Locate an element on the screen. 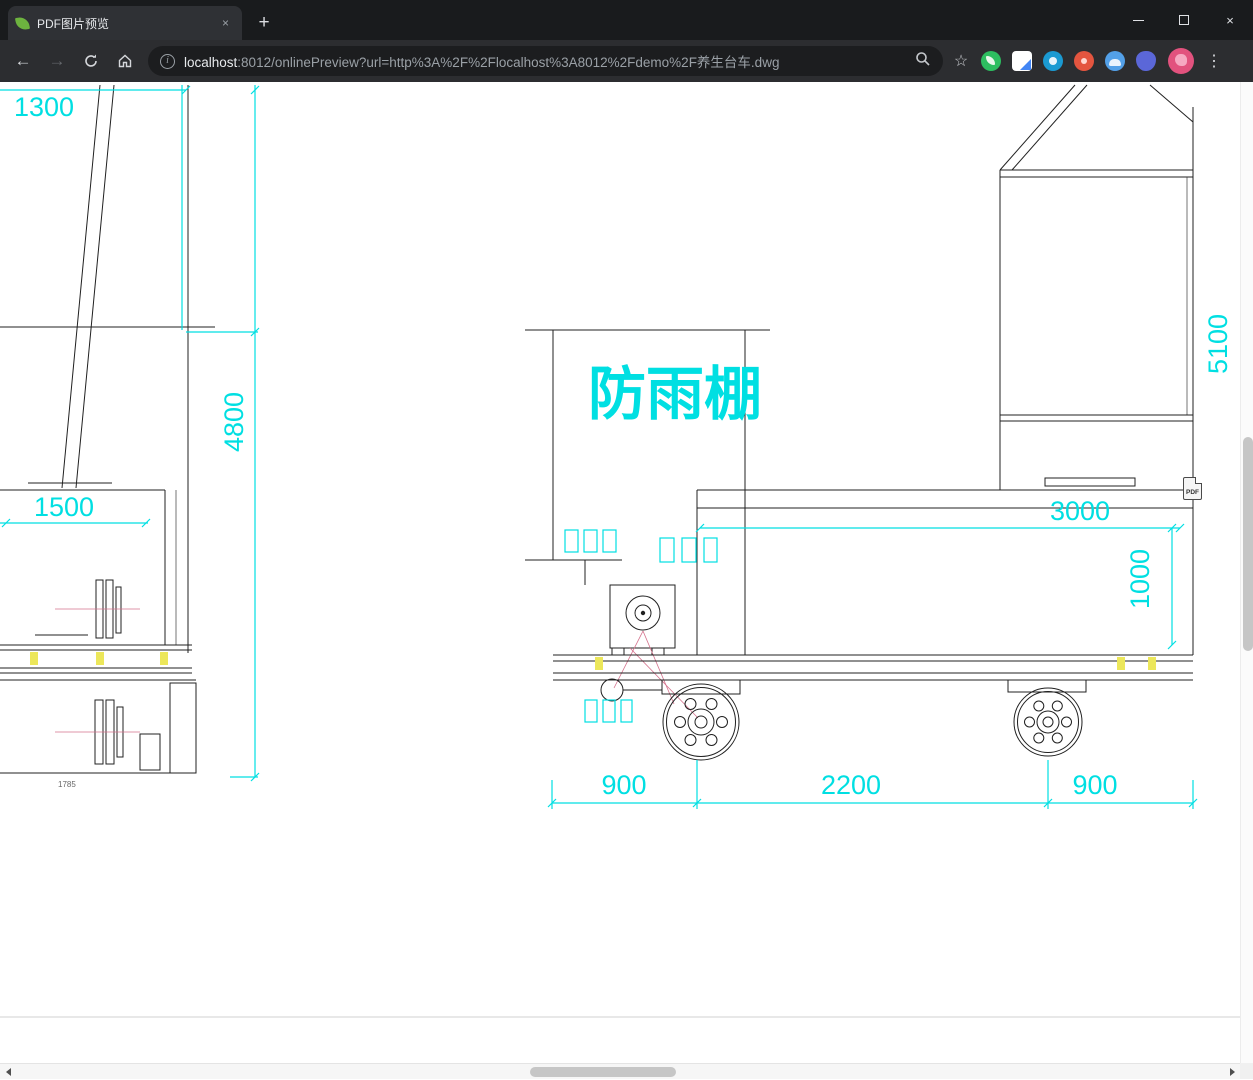 The width and height of the screenshot is (1253, 1080). minimize-button is located at coordinates (1138, 20).